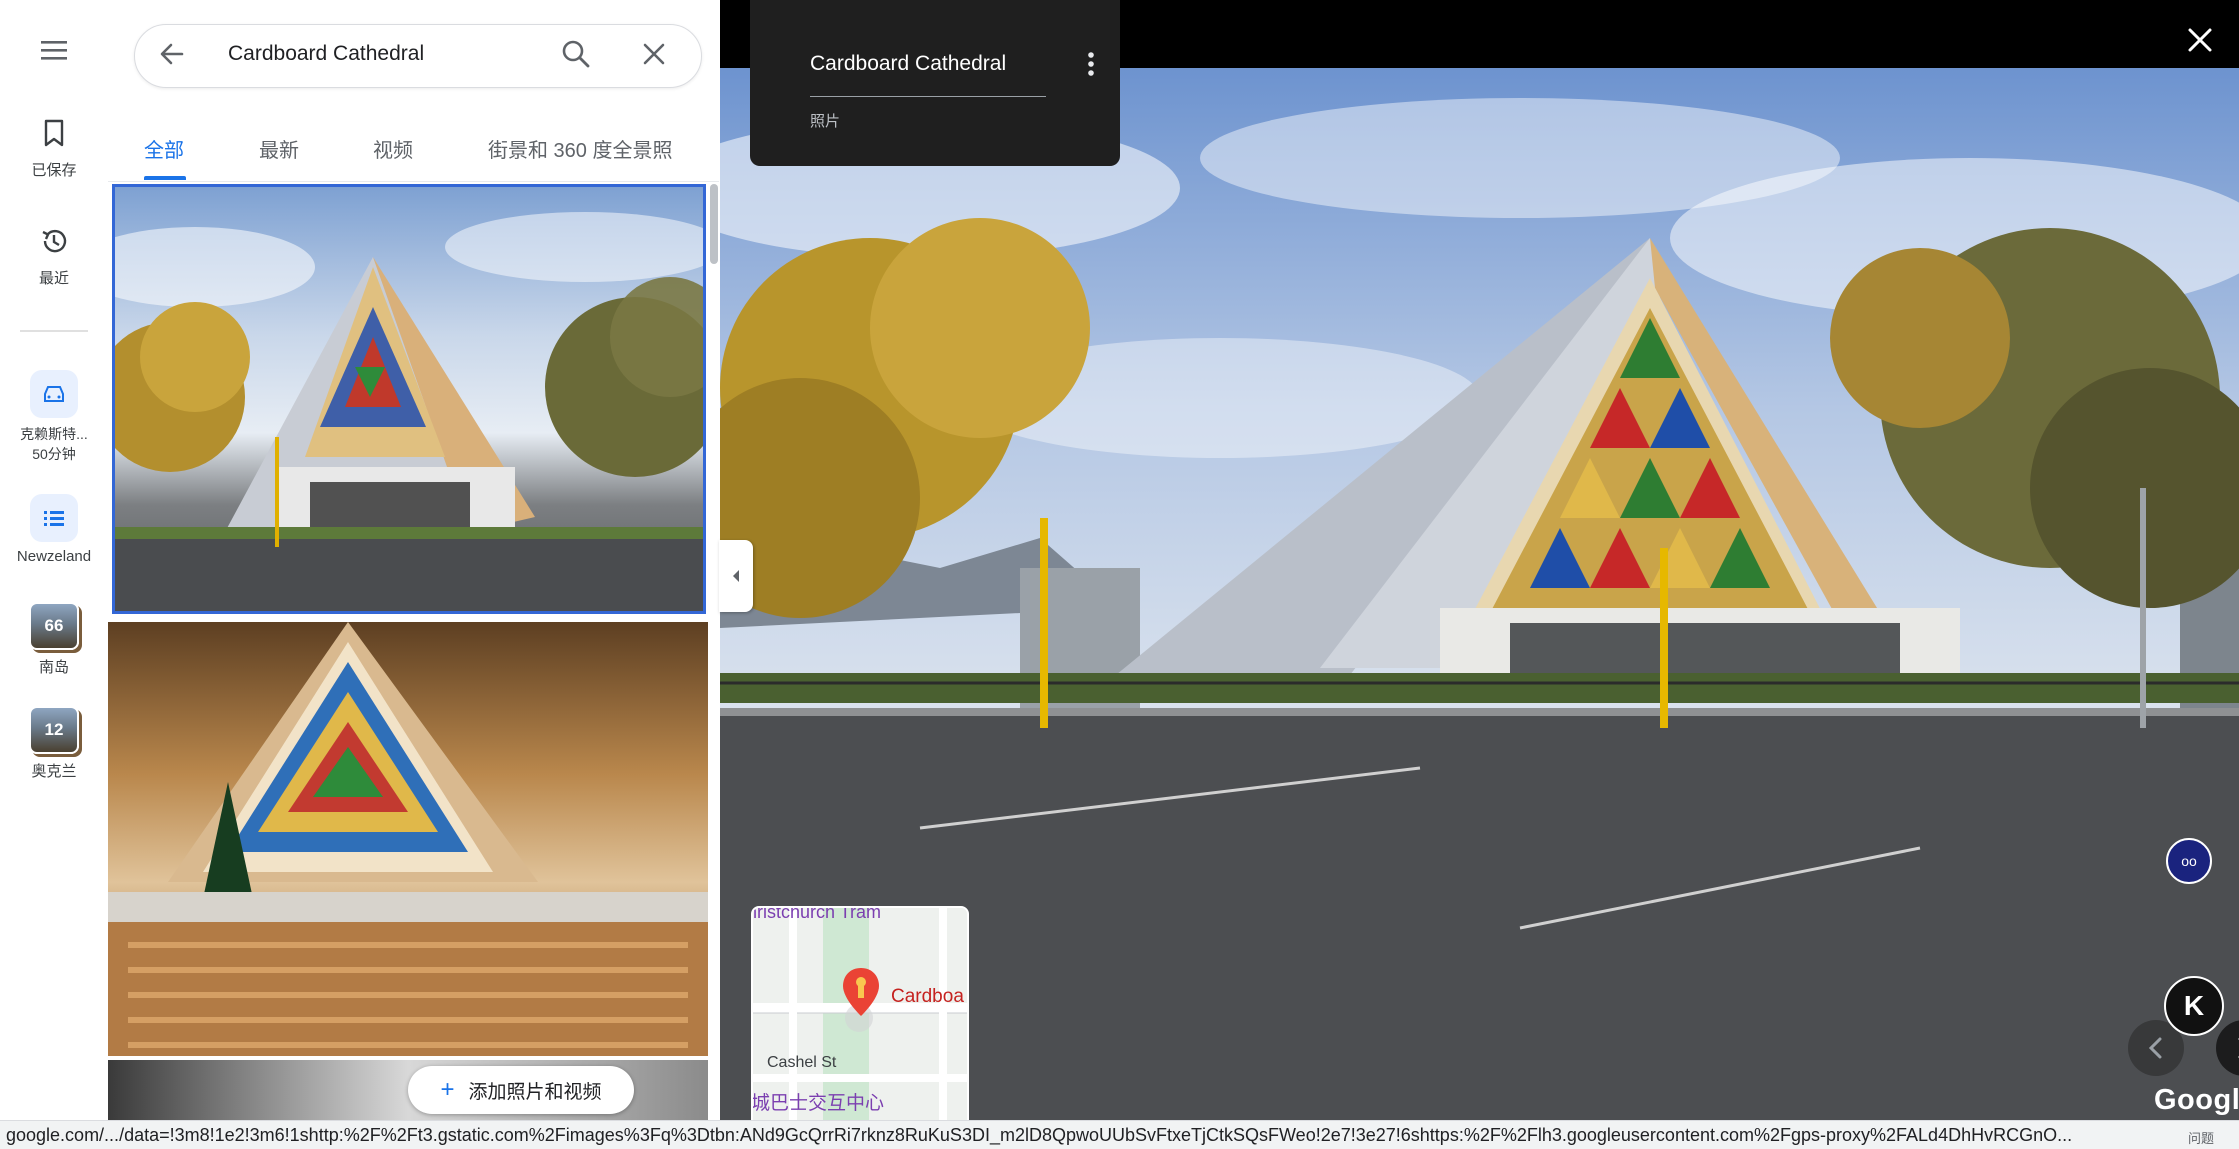  Describe the element at coordinates (54, 771) in the screenshot. I see `auckland-label: 奥克兰` at that location.